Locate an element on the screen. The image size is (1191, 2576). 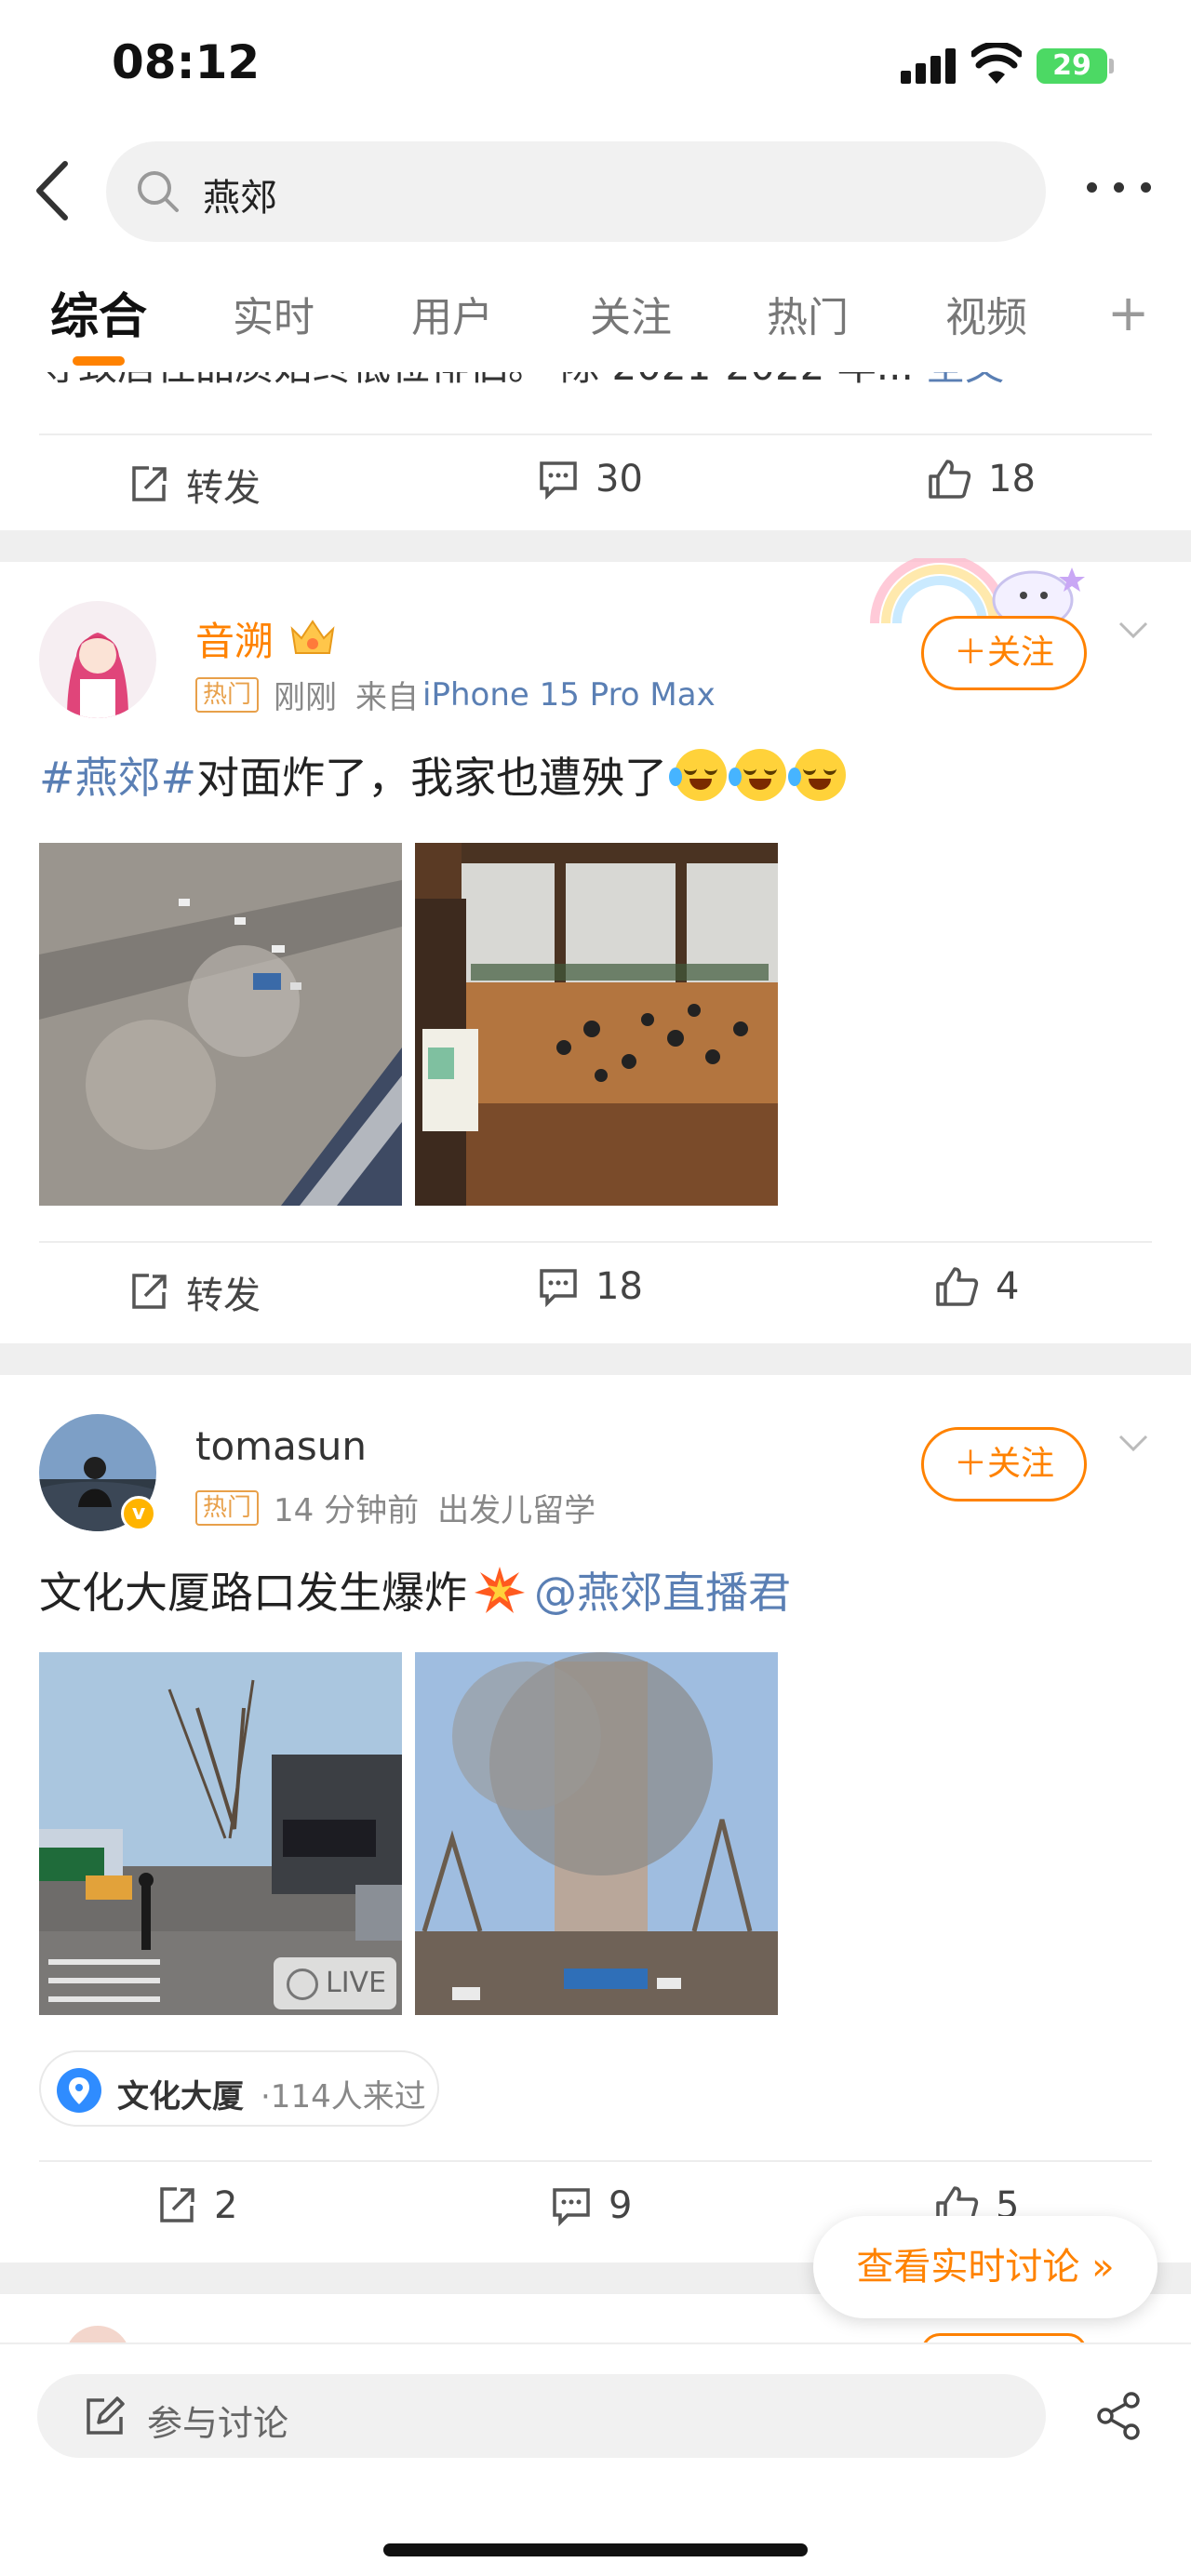
search-input: 燕郊 is located at coordinates (576, 191).